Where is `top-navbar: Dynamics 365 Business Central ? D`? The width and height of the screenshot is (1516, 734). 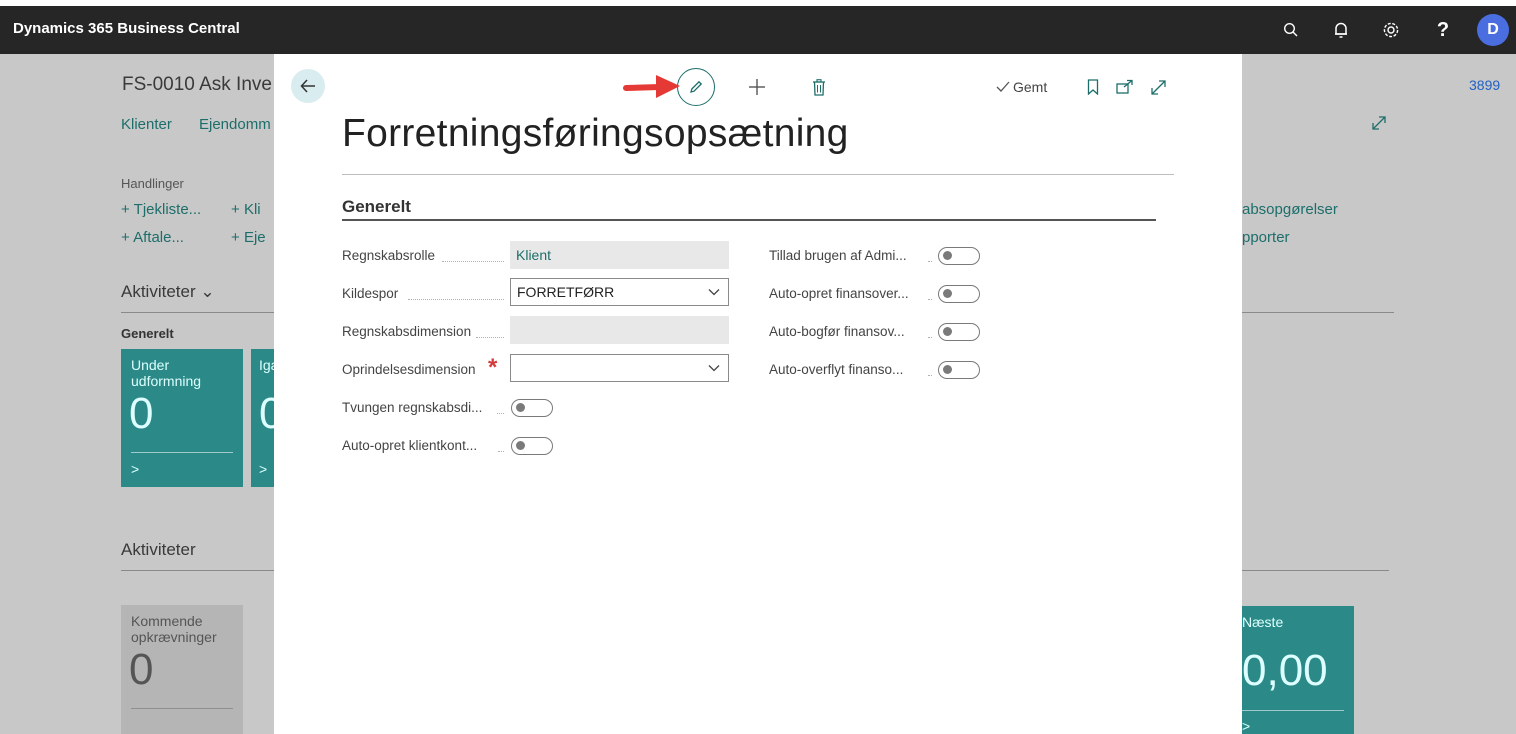 top-navbar: Dynamics 365 Business Central ? D is located at coordinates (758, 30).